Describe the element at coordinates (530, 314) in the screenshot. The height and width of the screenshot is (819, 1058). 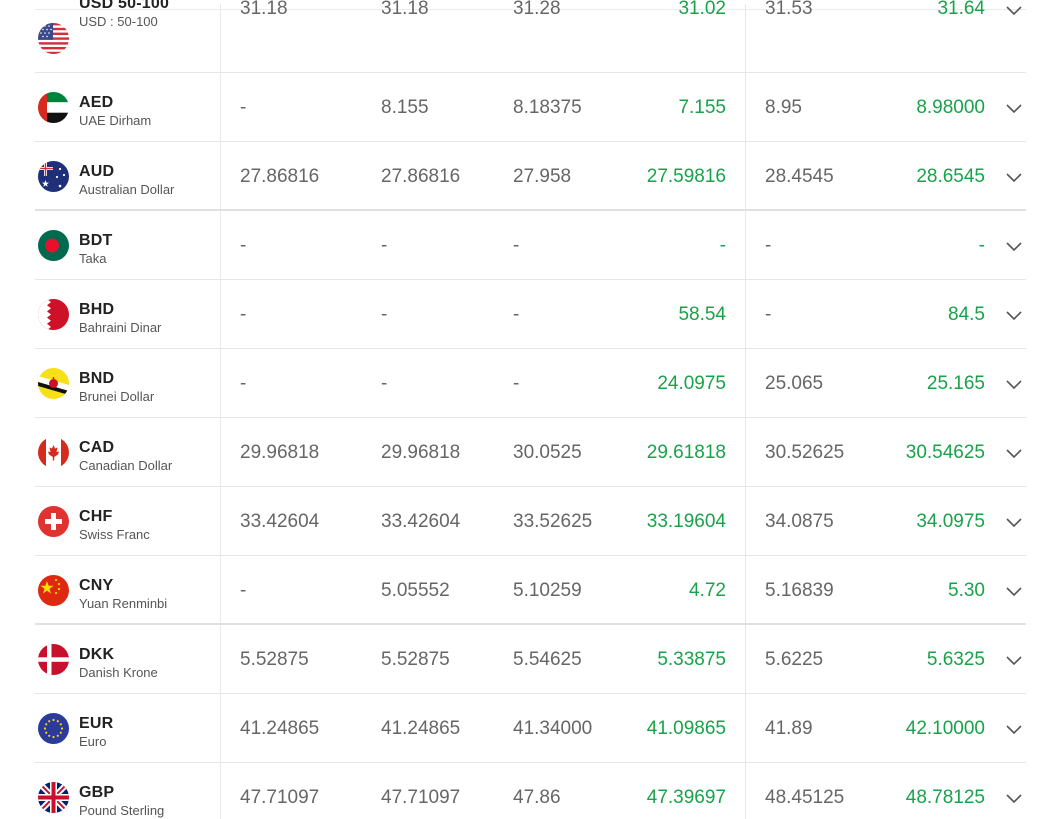
I see `table-row: BHD Bahraini Dinar - - - 58.54 - 84.5` at that location.